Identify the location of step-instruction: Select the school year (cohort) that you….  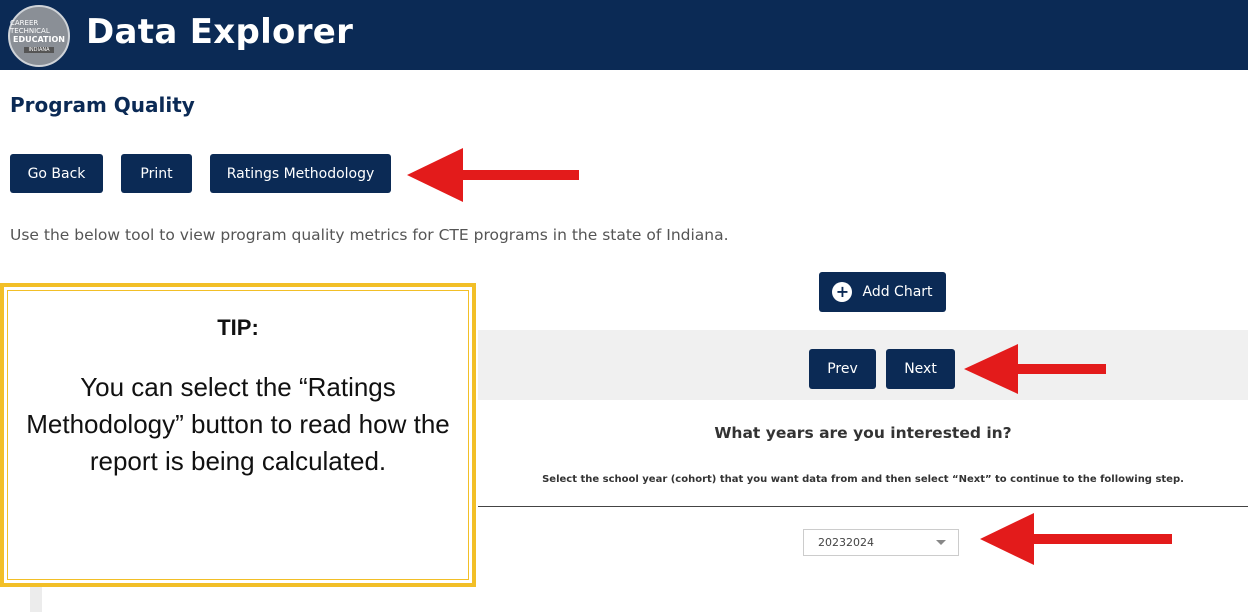
(863, 479).